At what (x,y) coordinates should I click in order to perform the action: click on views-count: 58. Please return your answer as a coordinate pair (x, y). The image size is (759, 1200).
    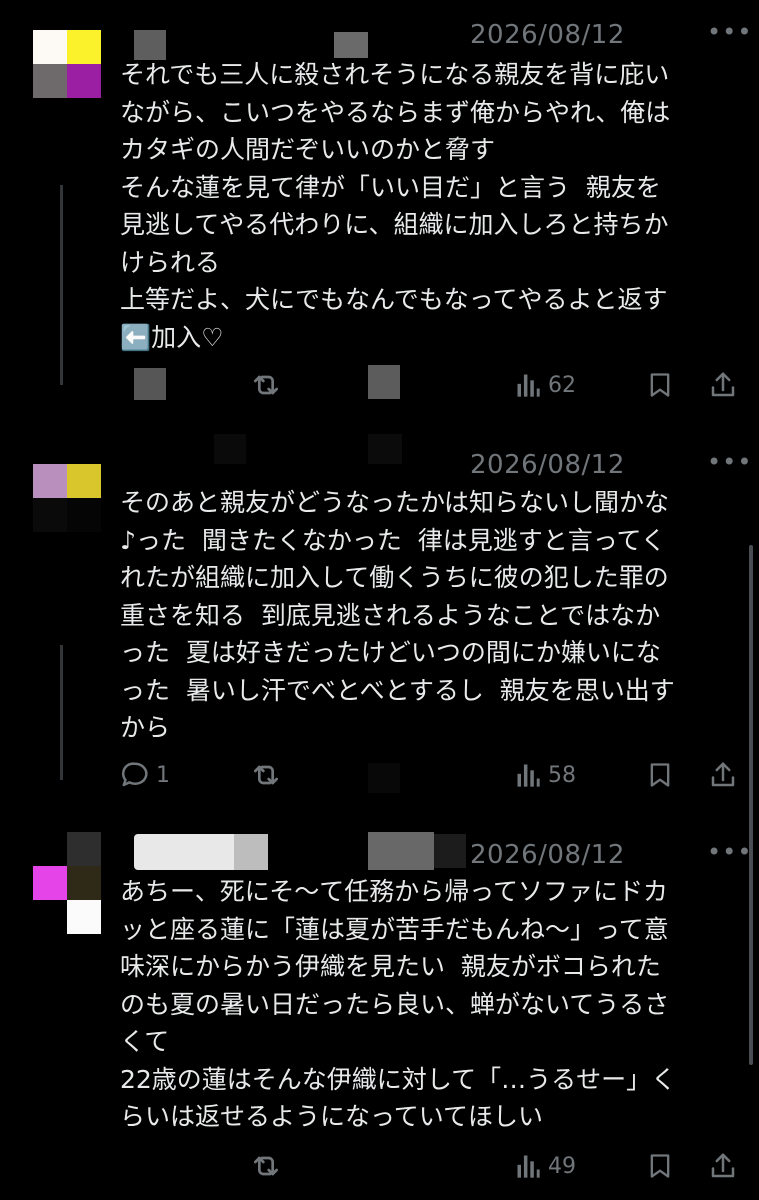
    Looking at the image, I should click on (562, 775).